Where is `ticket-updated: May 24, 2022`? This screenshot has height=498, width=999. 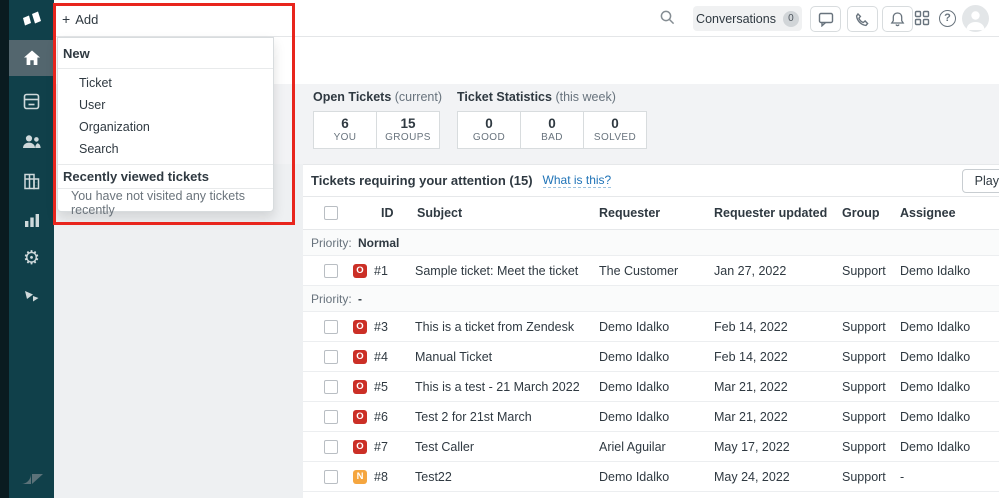
ticket-updated: May 24, 2022 is located at coordinates (752, 477).